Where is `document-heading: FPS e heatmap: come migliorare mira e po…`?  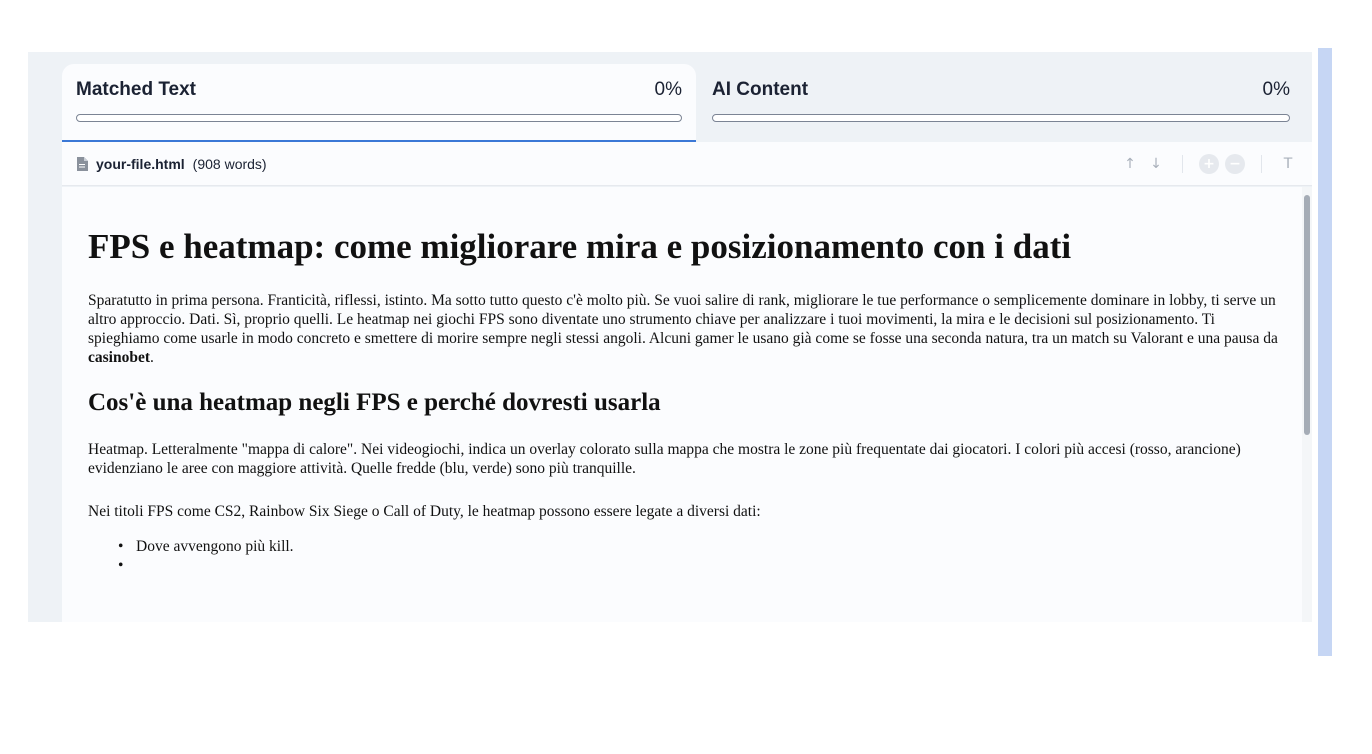 document-heading: FPS e heatmap: come migliorare mira e po… is located at coordinates (580, 246).